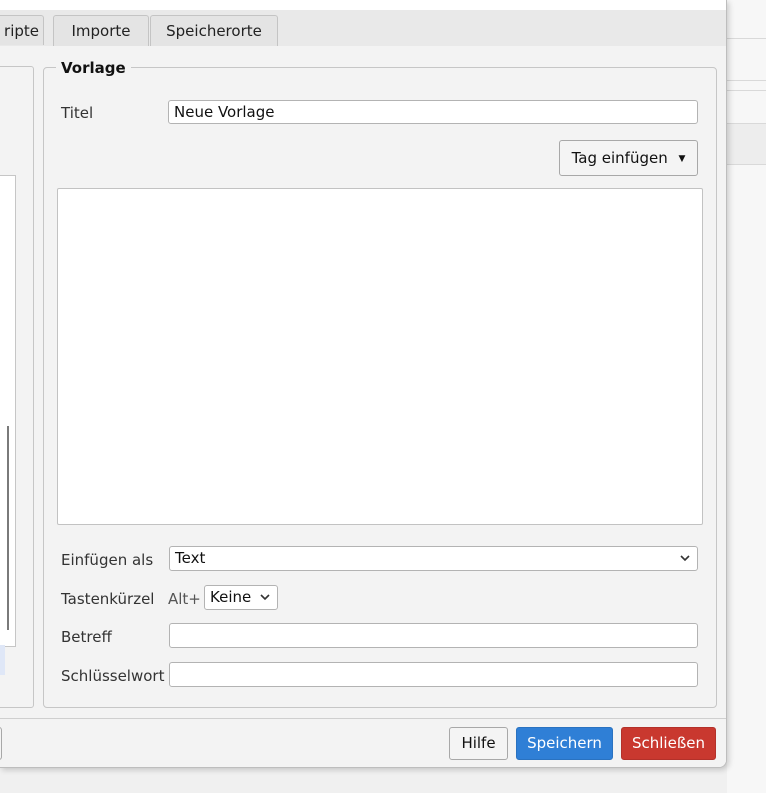  Describe the element at coordinates (363, 5) in the screenshot. I see `title-bar` at that location.